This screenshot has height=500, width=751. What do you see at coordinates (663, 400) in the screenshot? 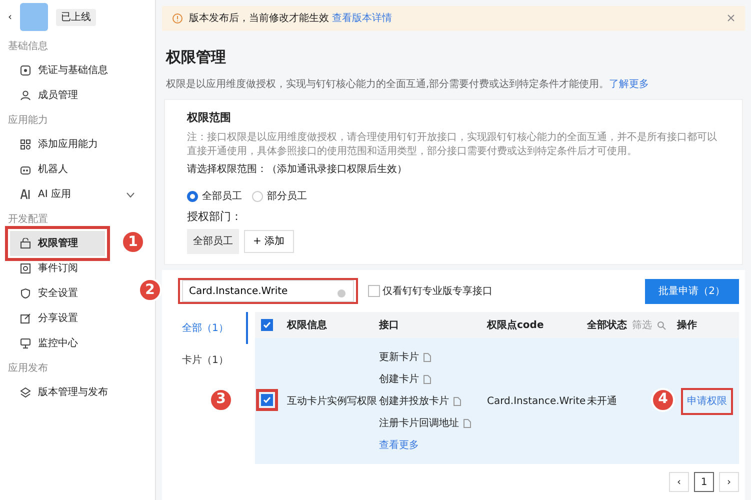
I see `callout-marker: 4` at bounding box center [663, 400].